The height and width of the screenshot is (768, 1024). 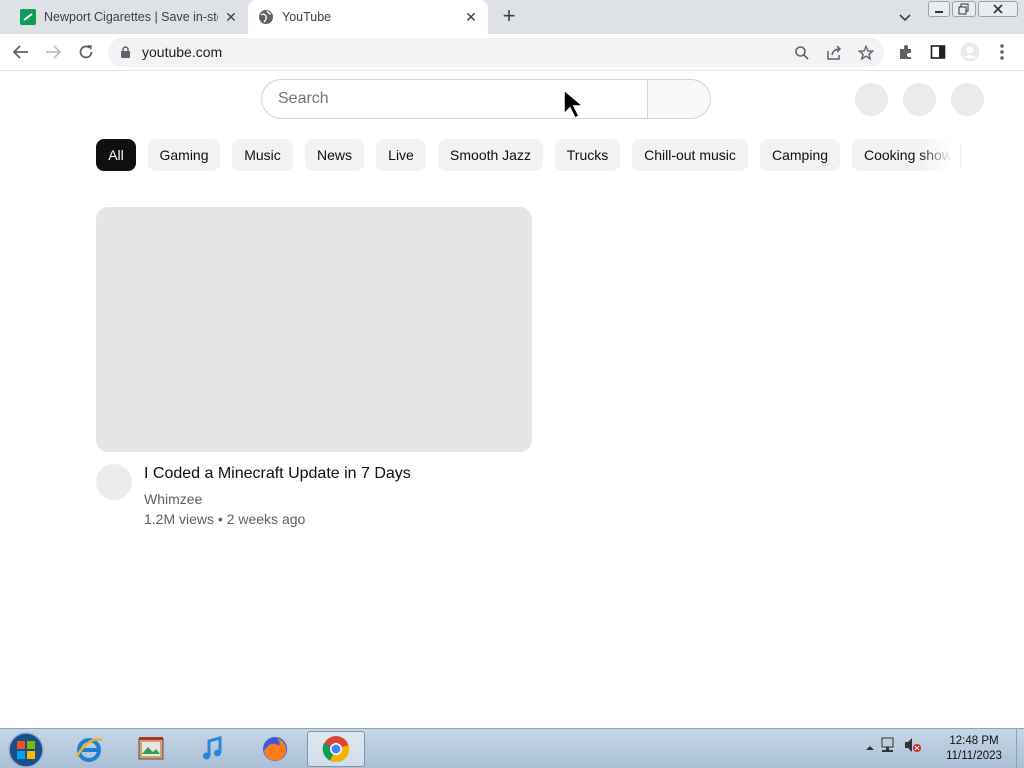 I want to click on chip-smooth-jazz: Smooth Jazz, so click(x=490, y=155).